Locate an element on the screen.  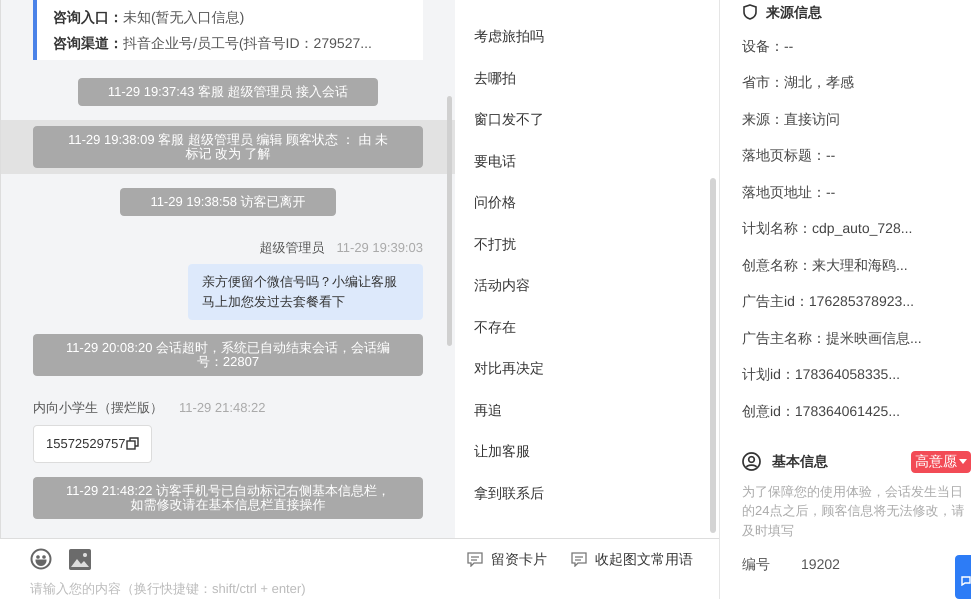
message-time: 11-29 19:39:03 is located at coordinates (379, 248).